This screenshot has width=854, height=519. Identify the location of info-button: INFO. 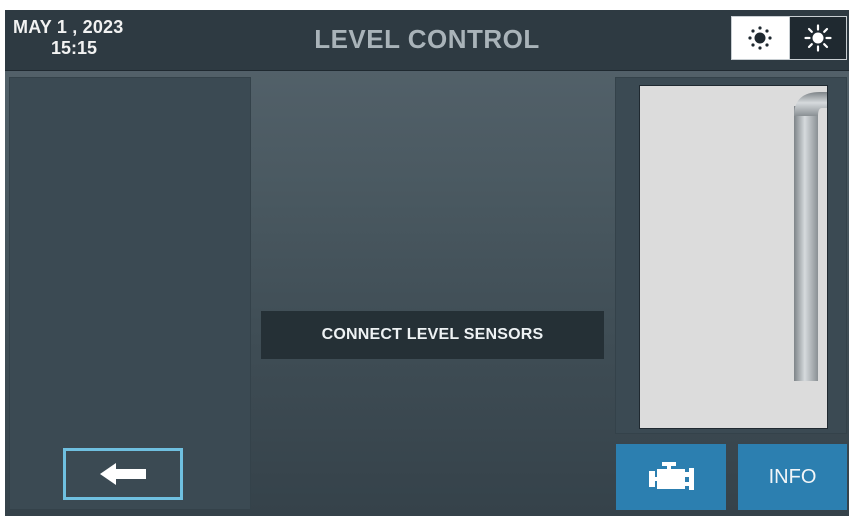
(792, 477).